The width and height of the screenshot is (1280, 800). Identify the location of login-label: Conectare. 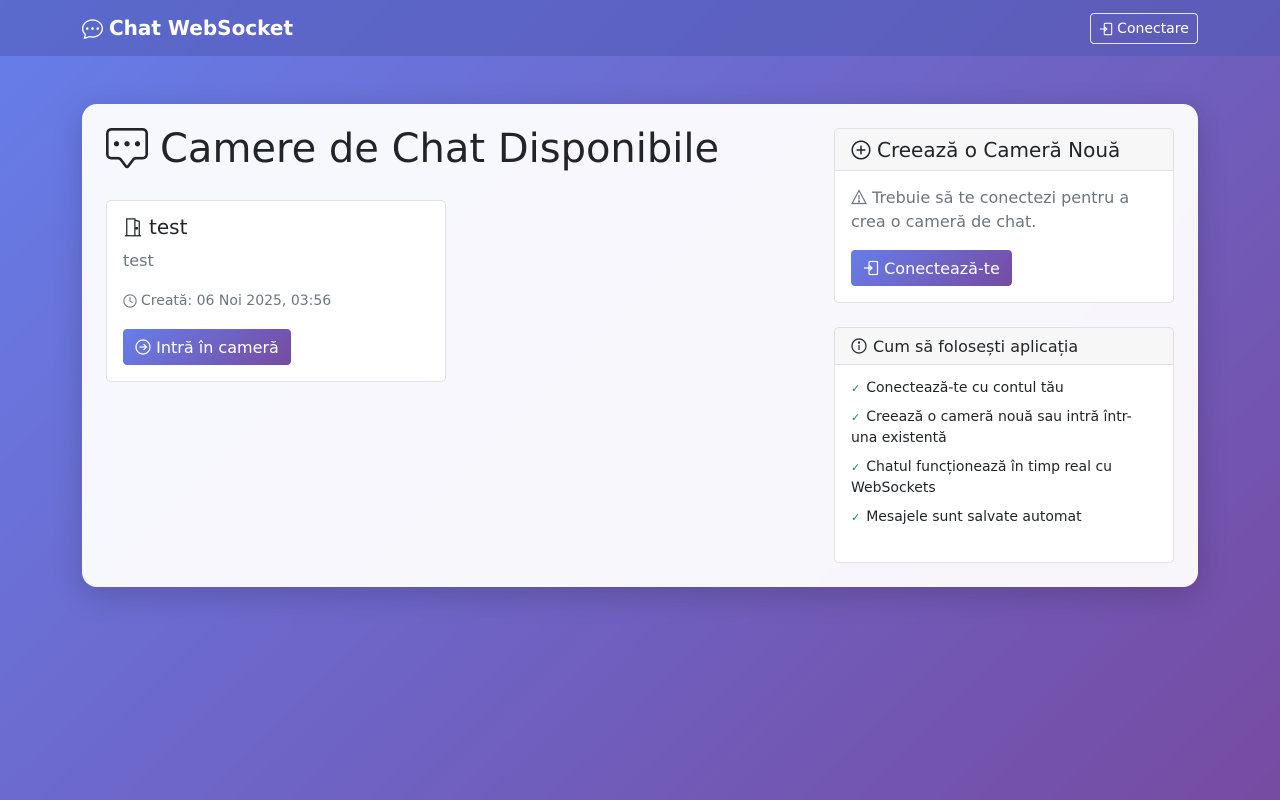
(1153, 28).